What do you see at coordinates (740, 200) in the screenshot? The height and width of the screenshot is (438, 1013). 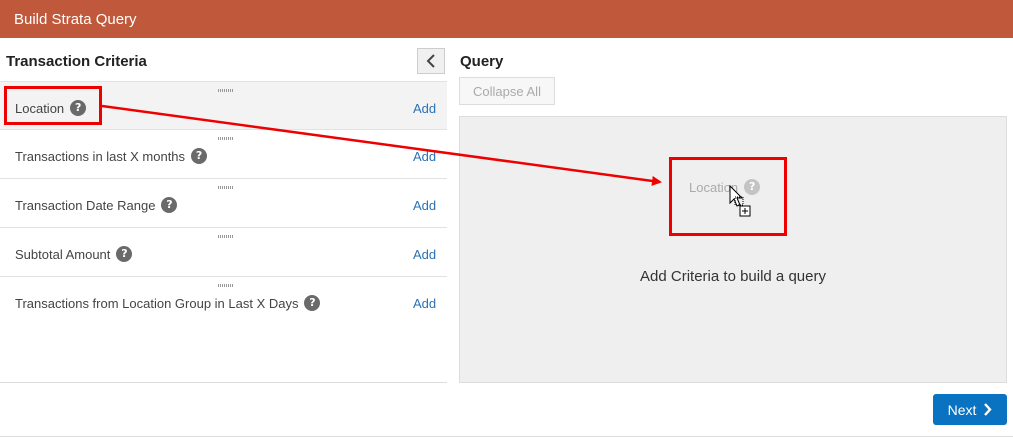 I see `drag-copy-cursor-icon` at bounding box center [740, 200].